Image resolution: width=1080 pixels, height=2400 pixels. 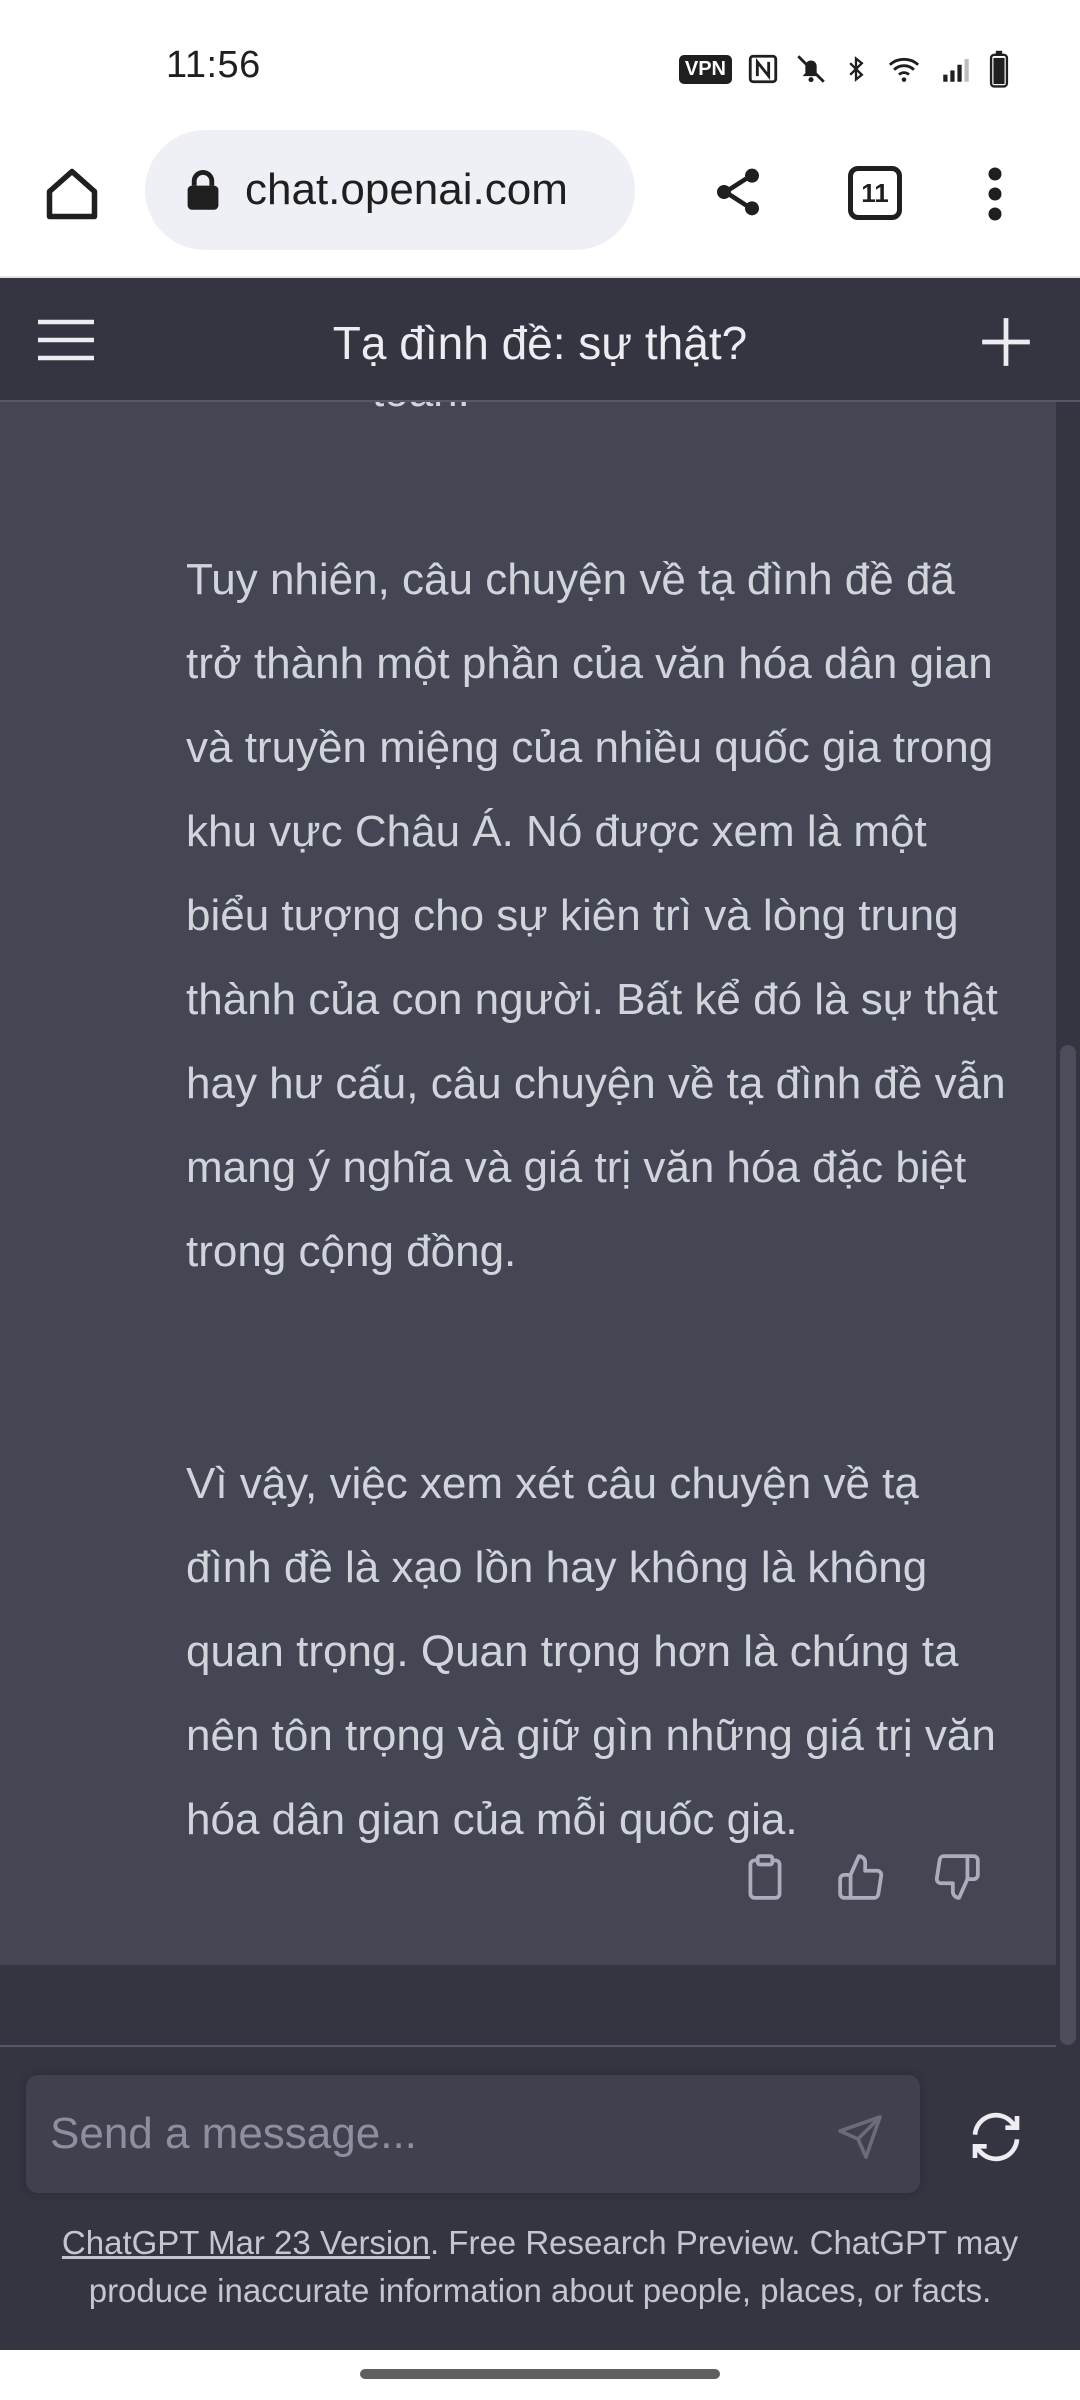 What do you see at coordinates (540, 65) in the screenshot?
I see `status-bar: 11:56 VPN` at bounding box center [540, 65].